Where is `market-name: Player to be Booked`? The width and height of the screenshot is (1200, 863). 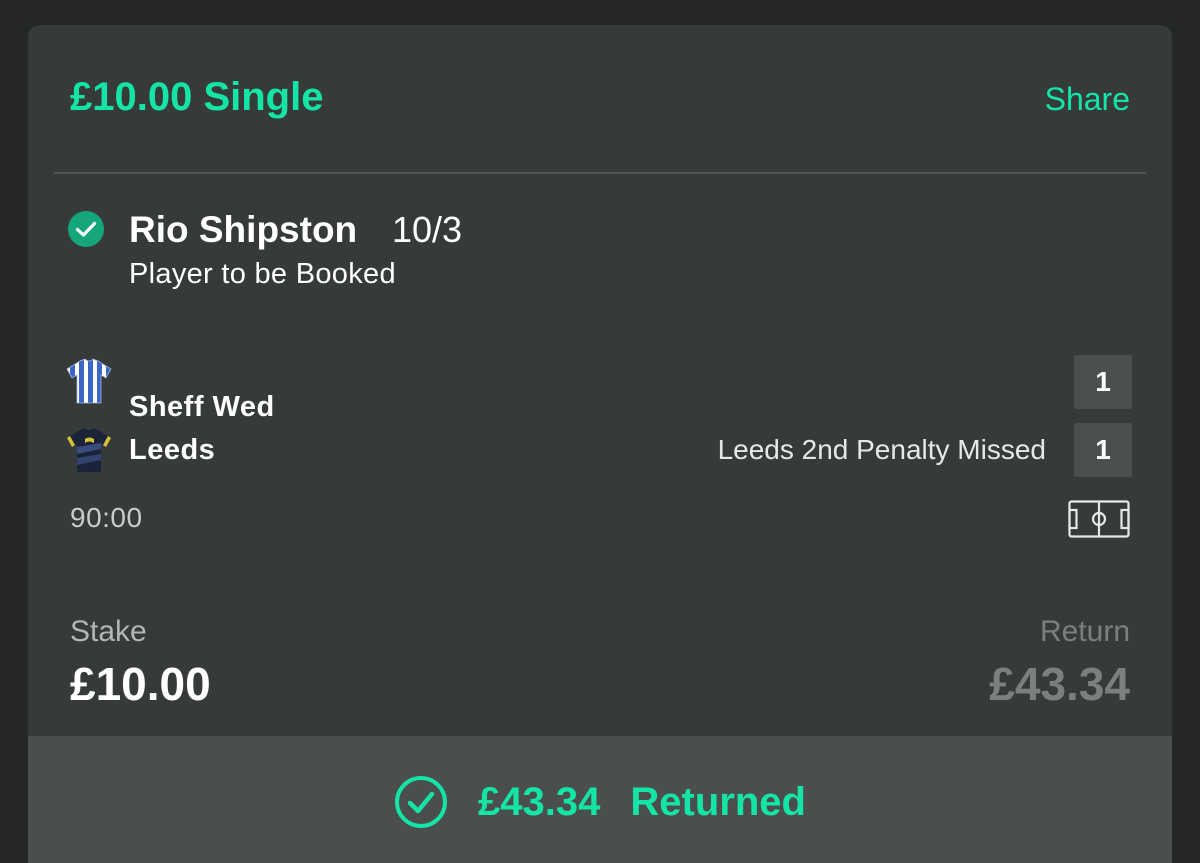
market-name: Player to be Booked is located at coordinates (262, 274).